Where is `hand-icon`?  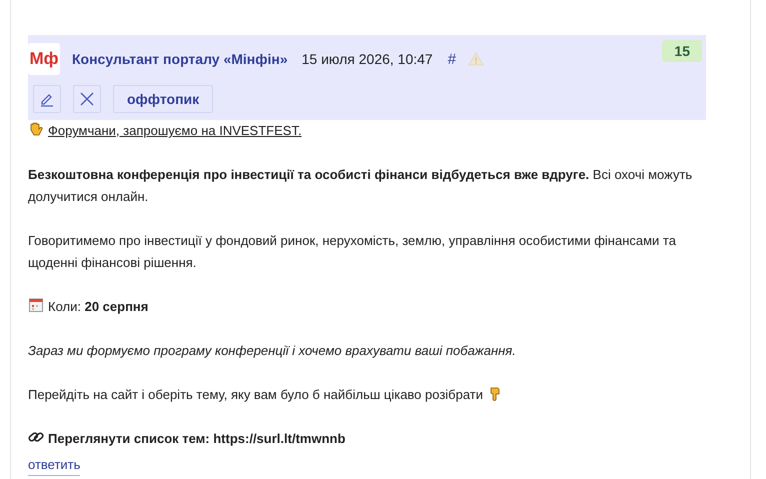 hand-icon is located at coordinates (36, 129).